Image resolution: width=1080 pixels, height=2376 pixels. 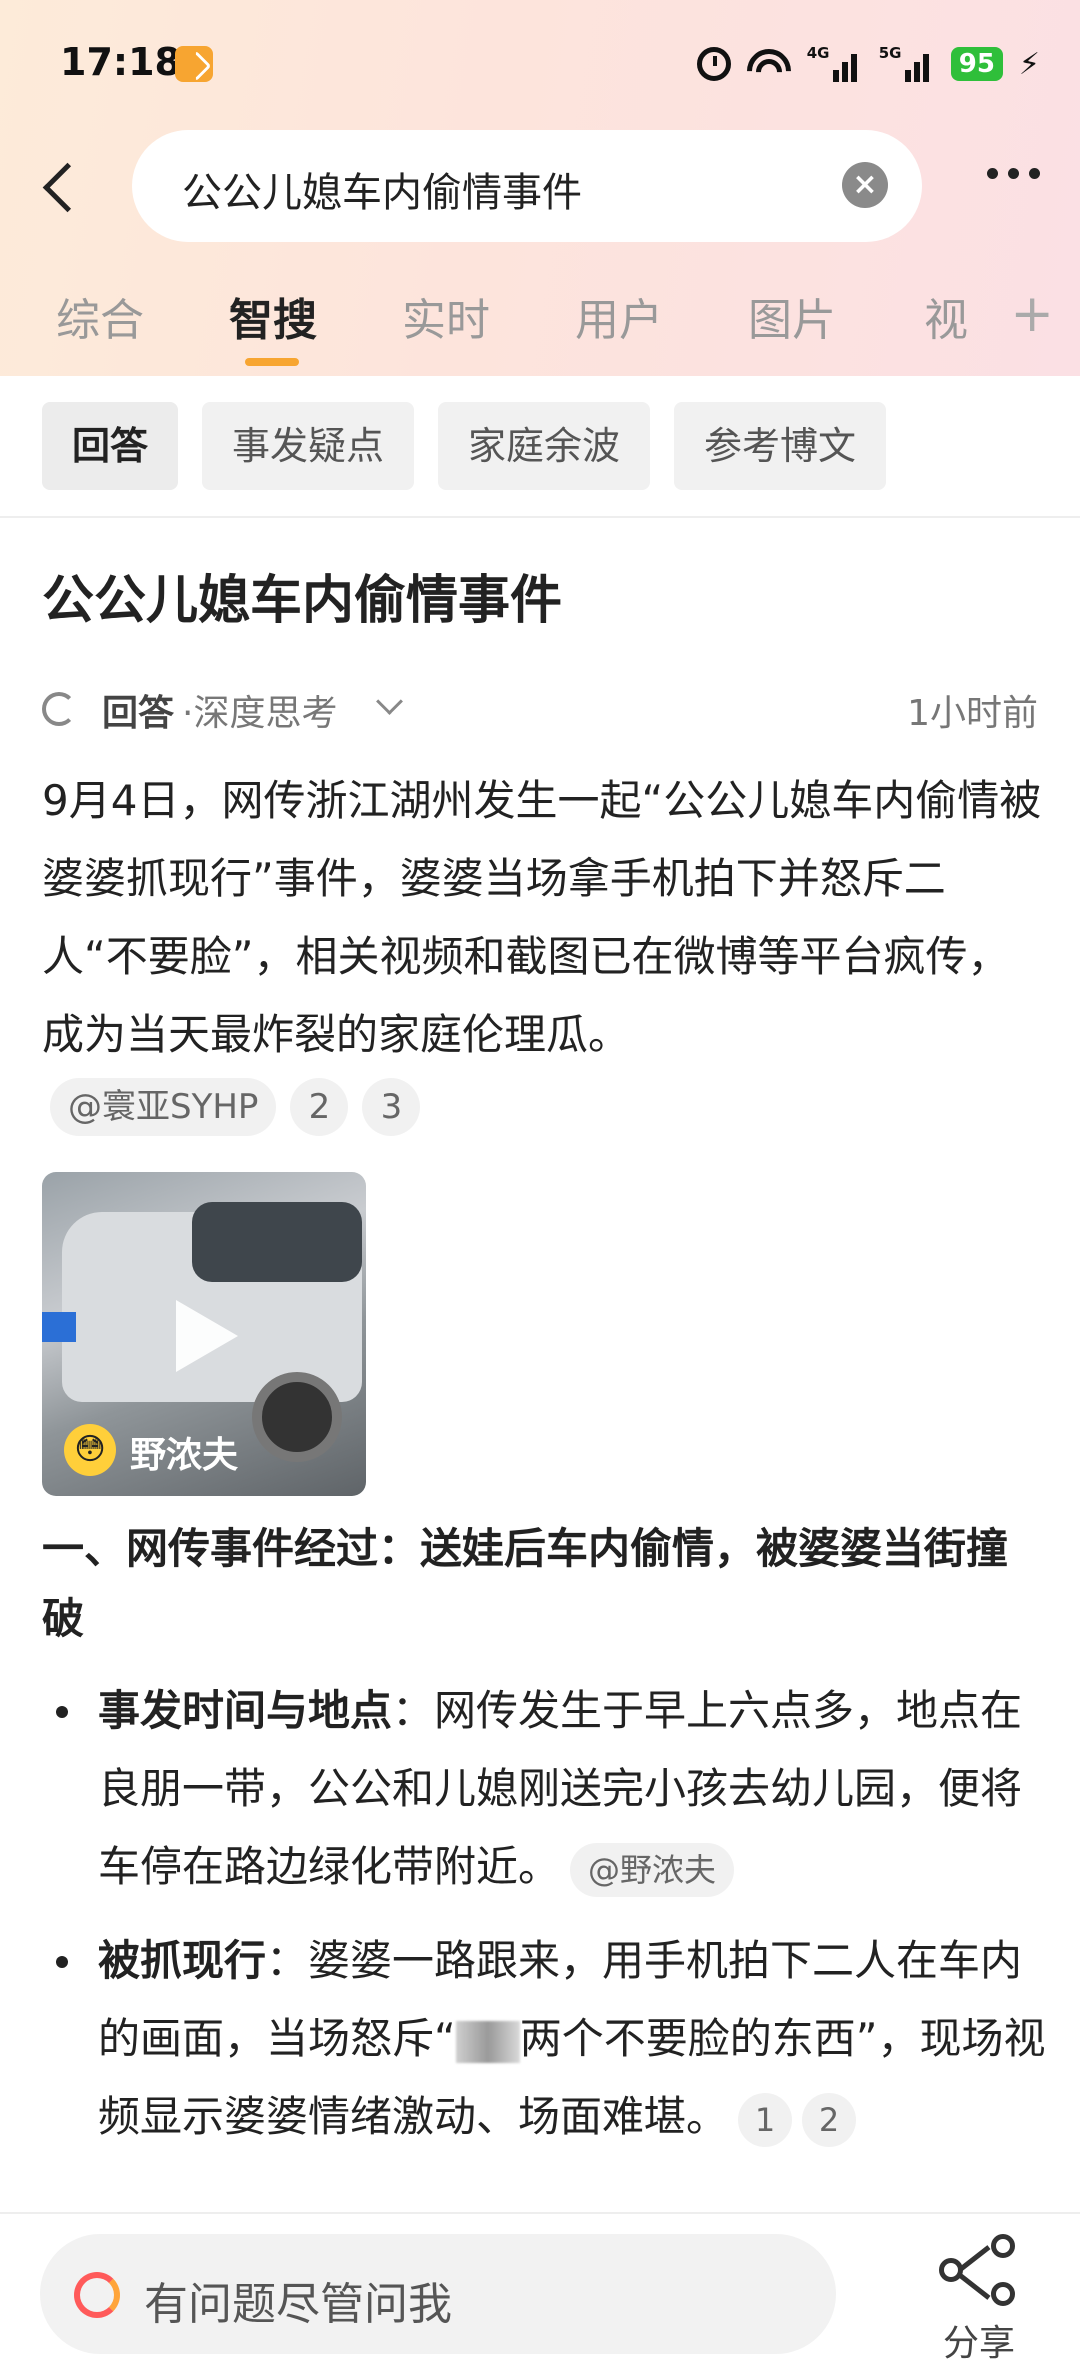 I want to click on ask-placeholder: 有问题尽管问我, so click(x=298, y=2304).